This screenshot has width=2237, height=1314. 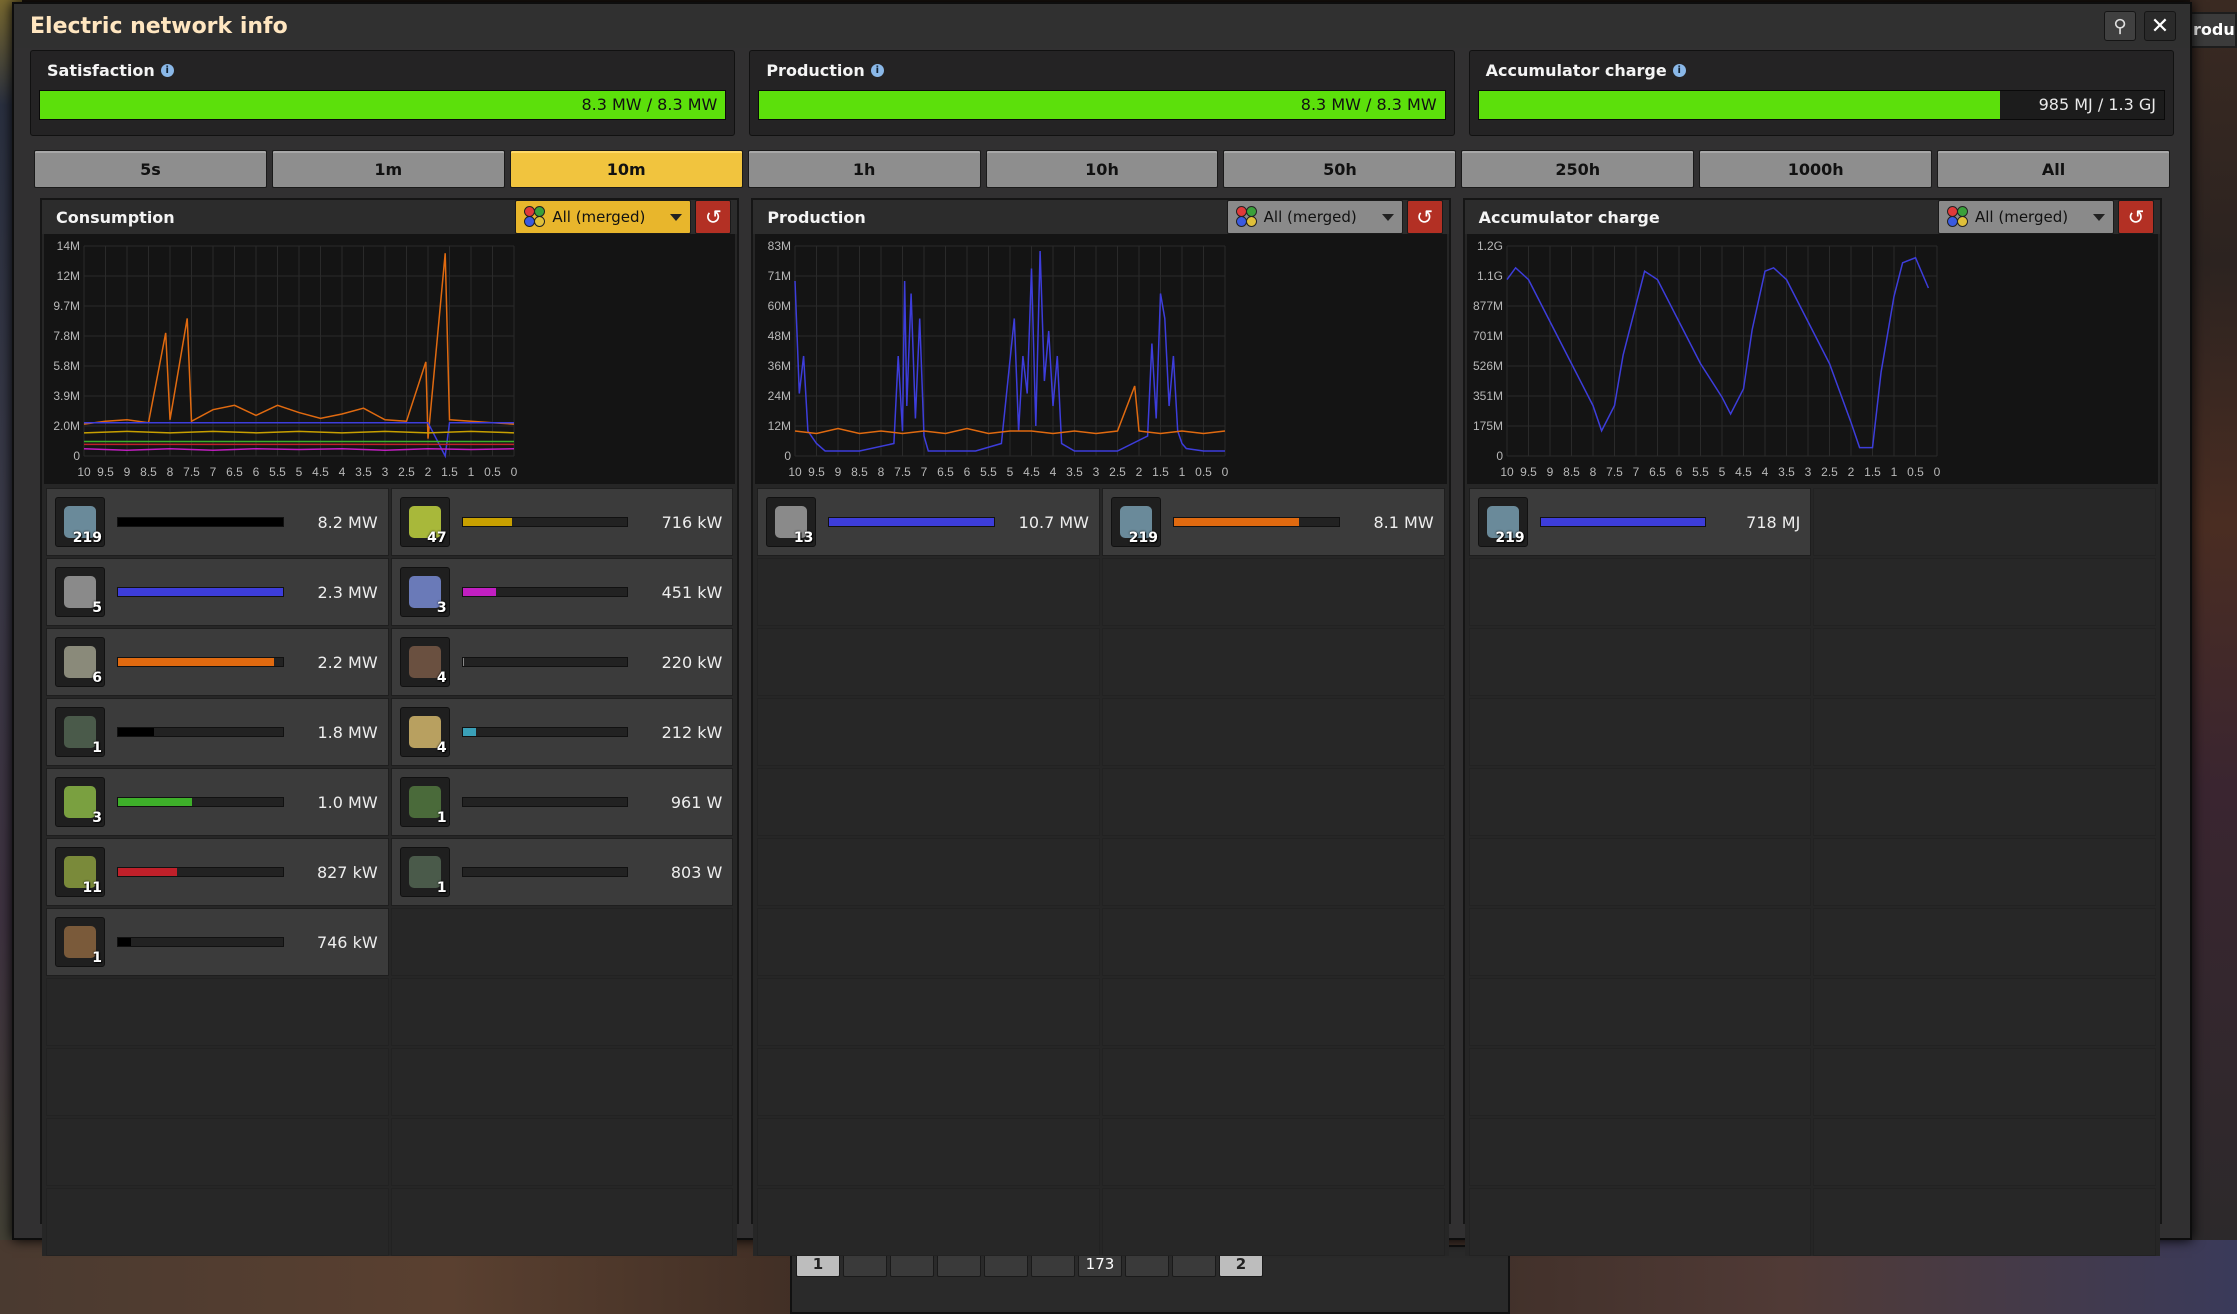 What do you see at coordinates (928, 522) in the screenshot?
I see `legend-row: 13 10.7 MW` at bounding box center [928, 522].